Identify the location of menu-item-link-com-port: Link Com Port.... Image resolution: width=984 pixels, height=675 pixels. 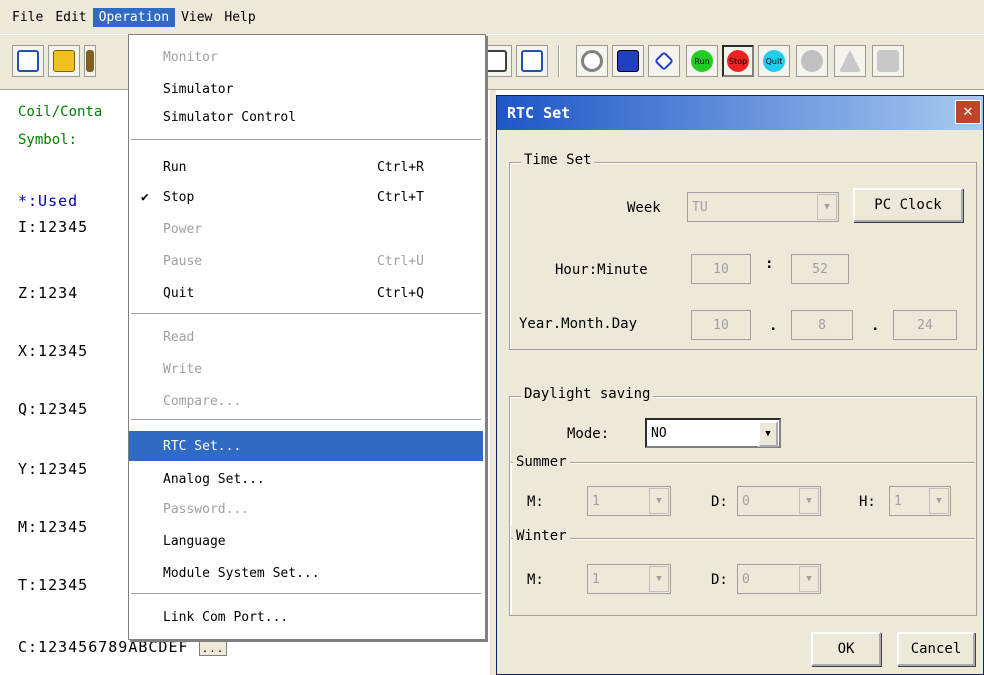
(306, 617).